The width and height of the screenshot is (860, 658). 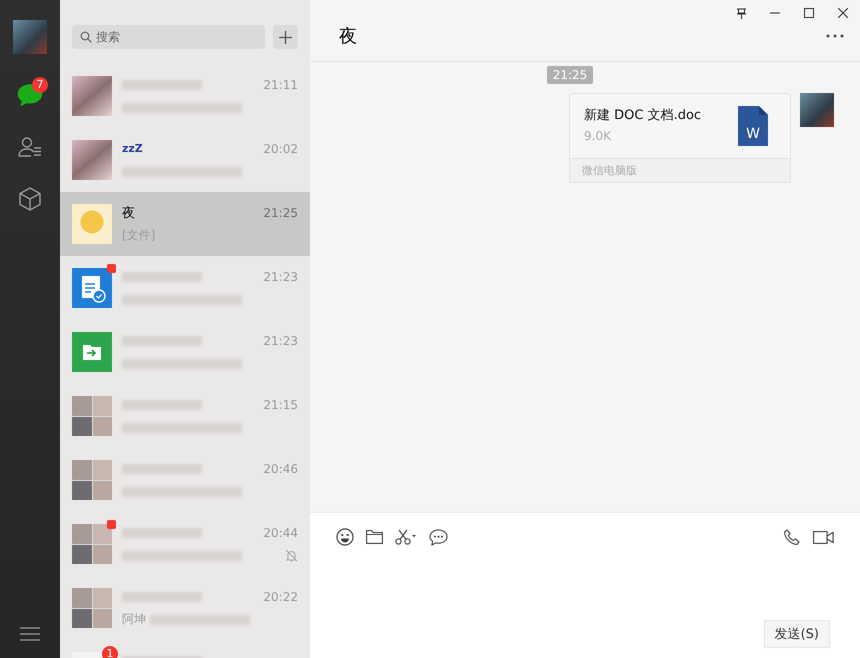 I want to click on unread-badge: 1, so click(x=110, y=652).